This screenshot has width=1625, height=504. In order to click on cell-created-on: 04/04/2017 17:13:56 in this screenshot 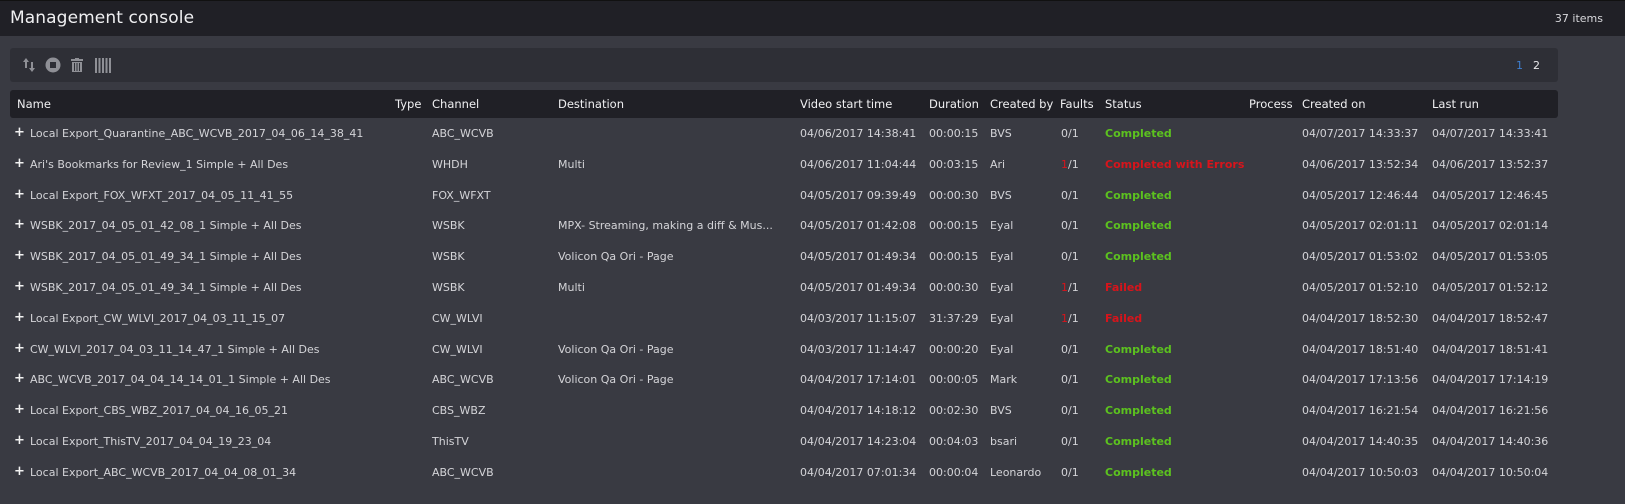, I will do `click(1360, 380)`.